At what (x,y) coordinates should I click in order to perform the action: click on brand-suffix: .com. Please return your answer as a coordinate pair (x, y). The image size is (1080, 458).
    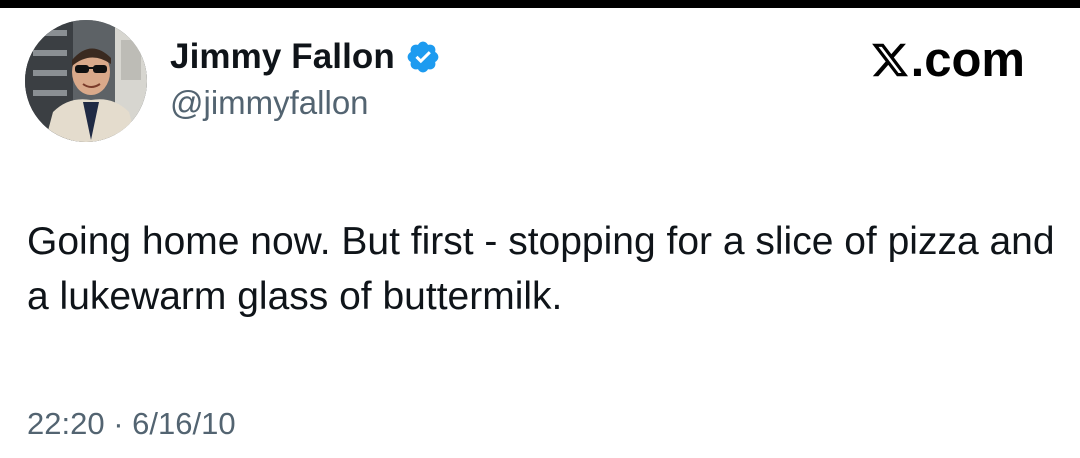
    Looking at the image, I should click on (967, 60).